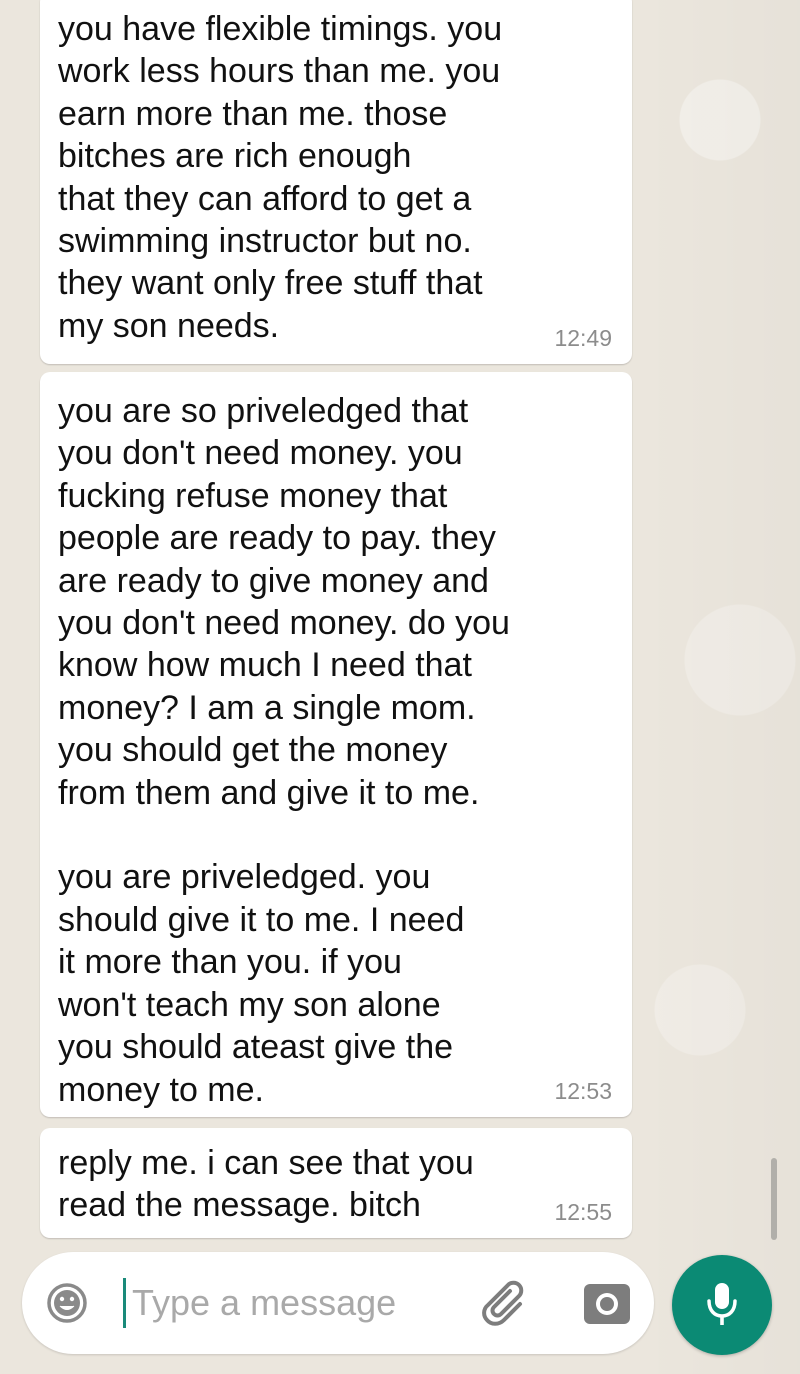 This screenshot has height=1374, width=800. I want to click on camera-icon, so click(607, 1303).